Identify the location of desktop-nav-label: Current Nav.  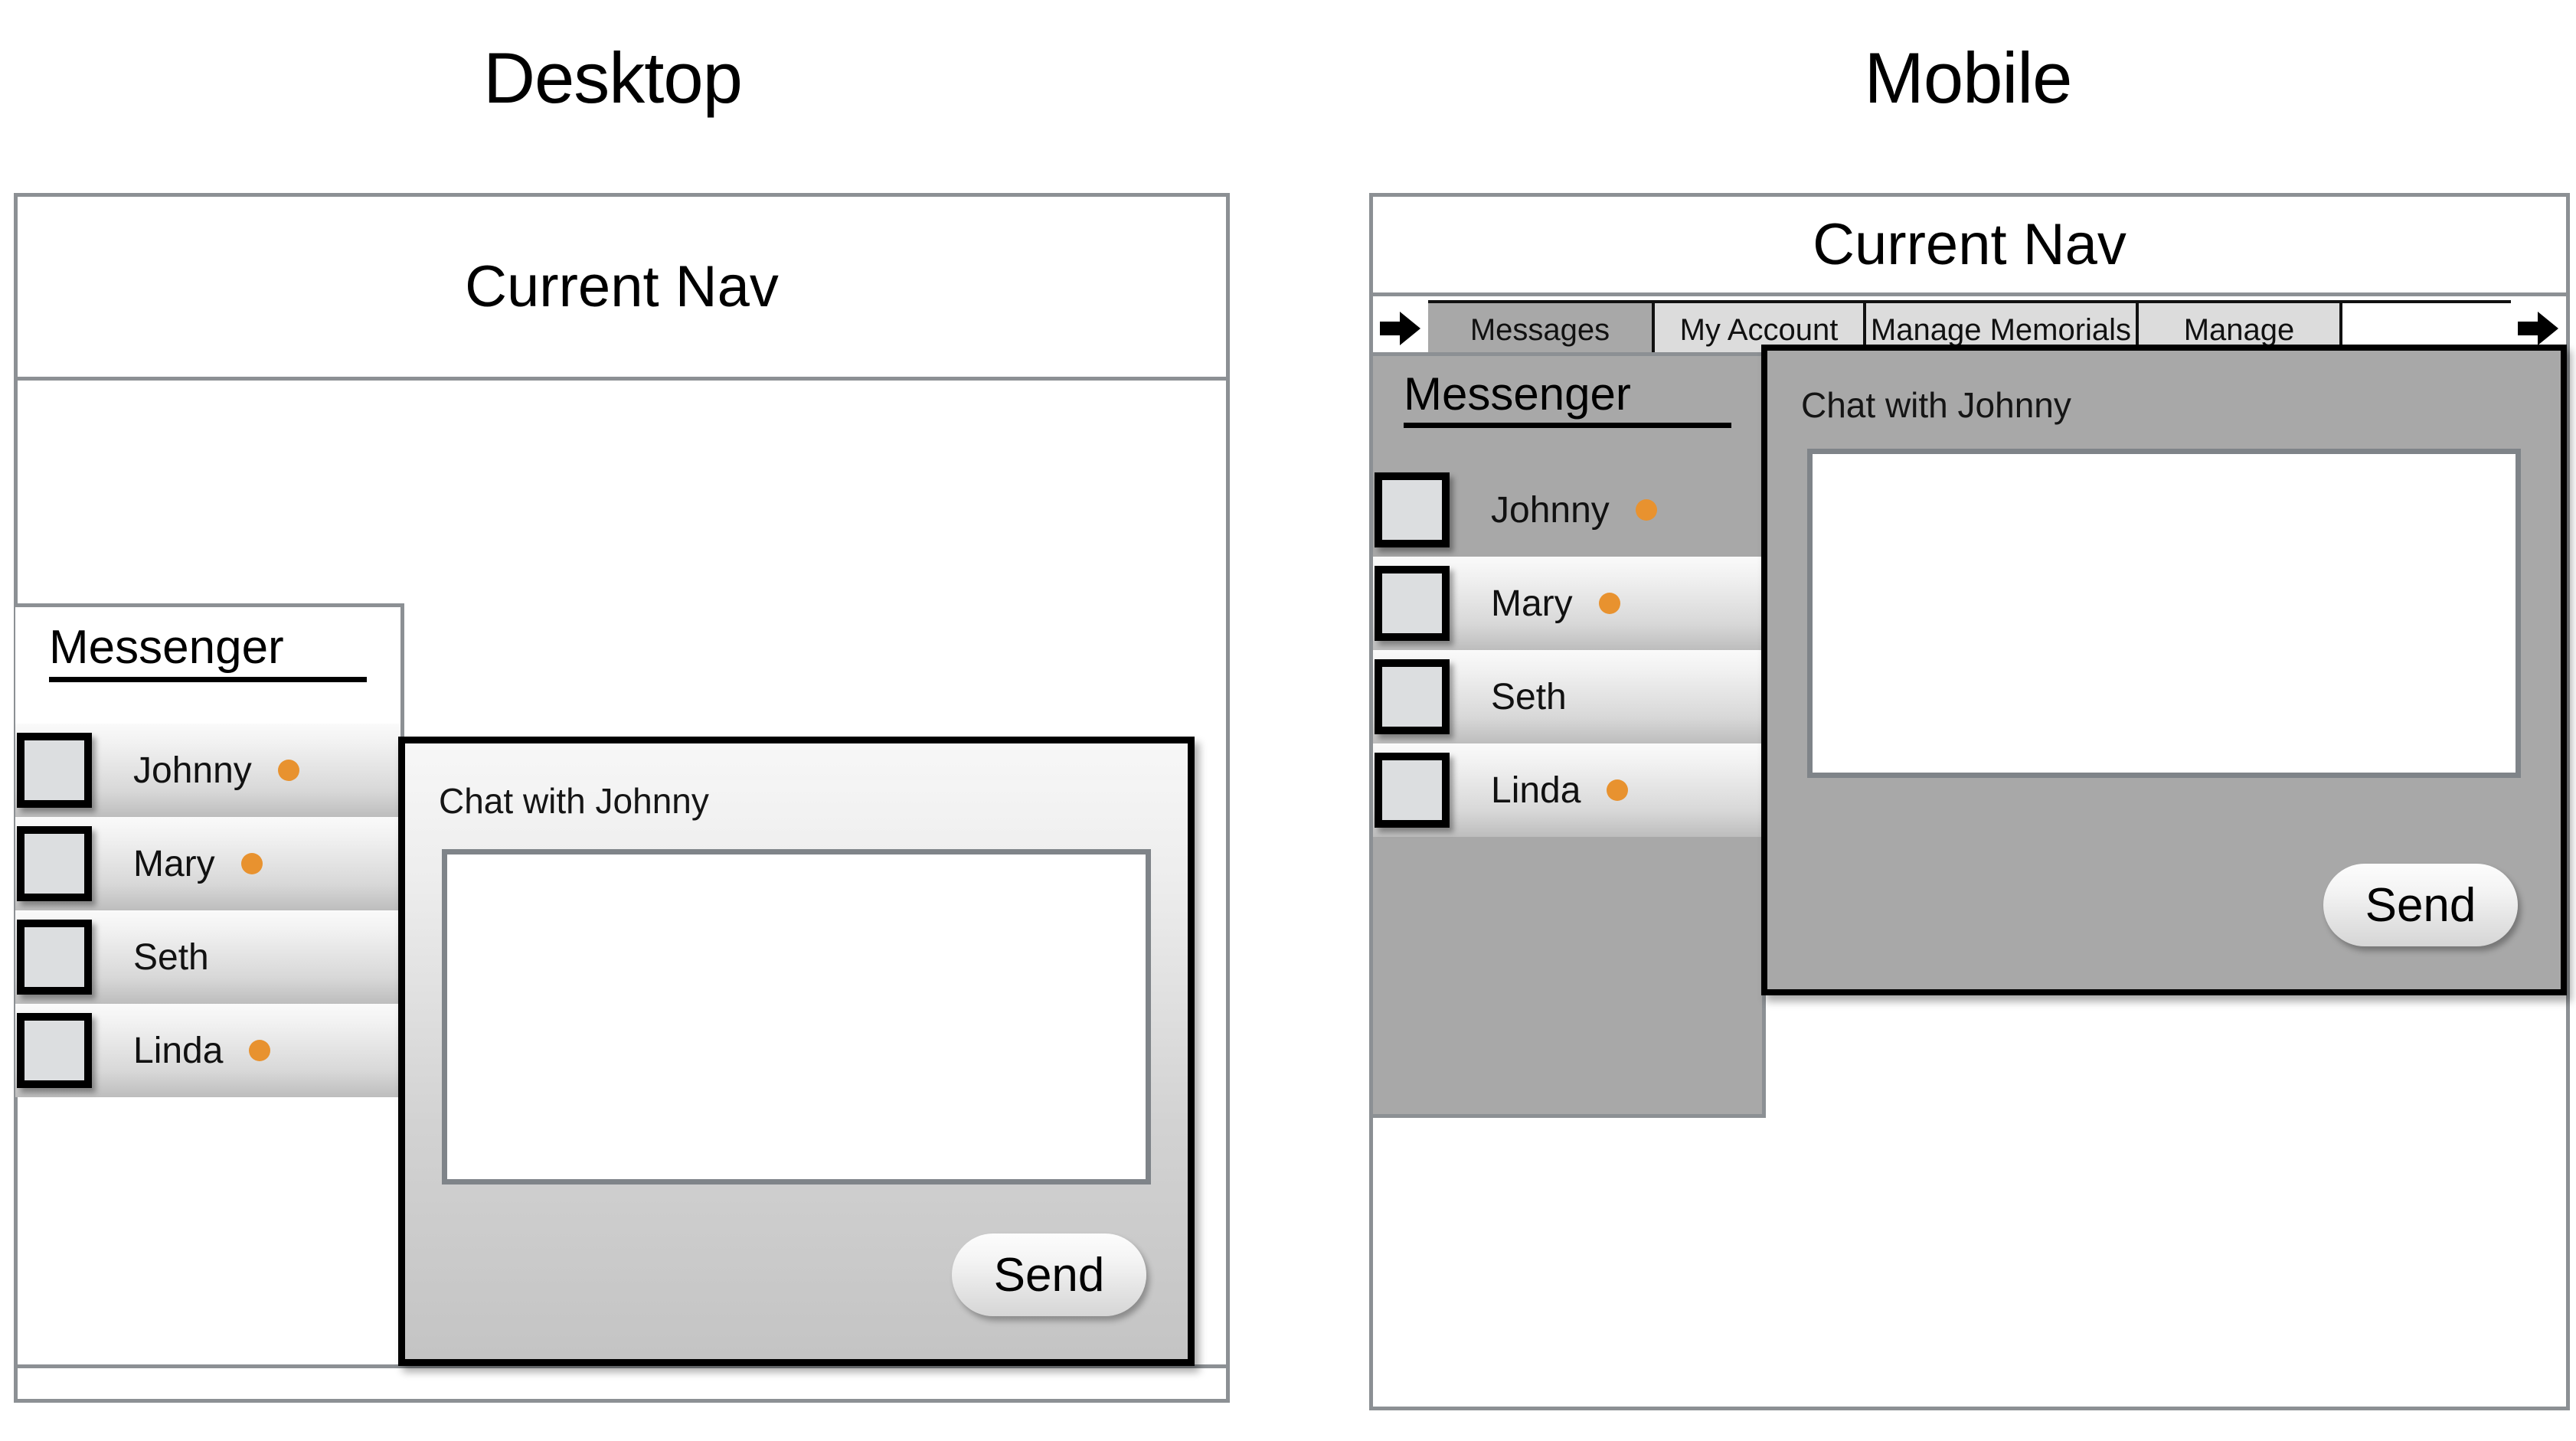
(622, 286).